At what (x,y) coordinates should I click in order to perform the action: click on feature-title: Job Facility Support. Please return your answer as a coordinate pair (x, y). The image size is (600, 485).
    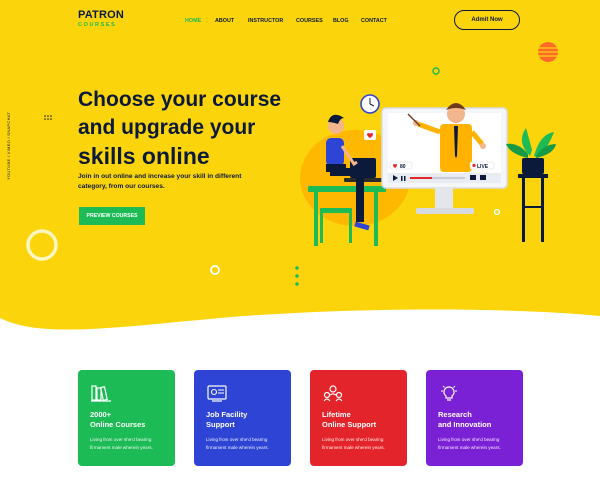
    Looking at the image, I should click on (227, 419).